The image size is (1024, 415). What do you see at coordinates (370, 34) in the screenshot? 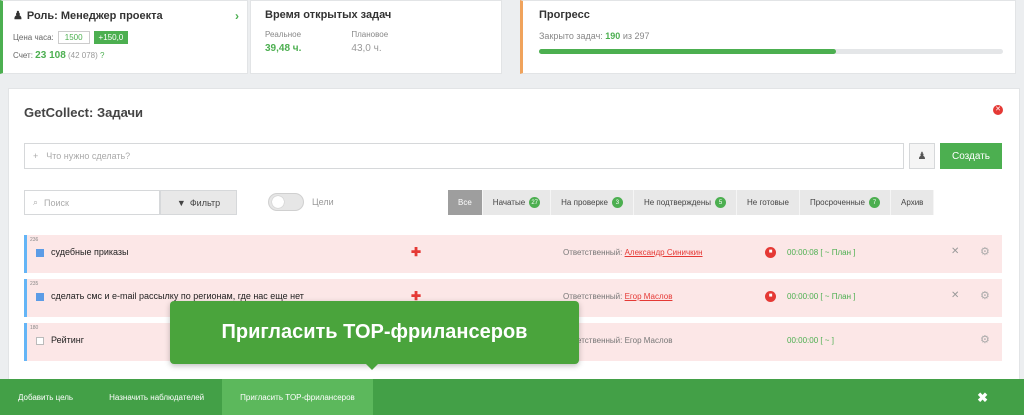
I see `planned-time-label: Плановое` at bounding box center [370, 34].